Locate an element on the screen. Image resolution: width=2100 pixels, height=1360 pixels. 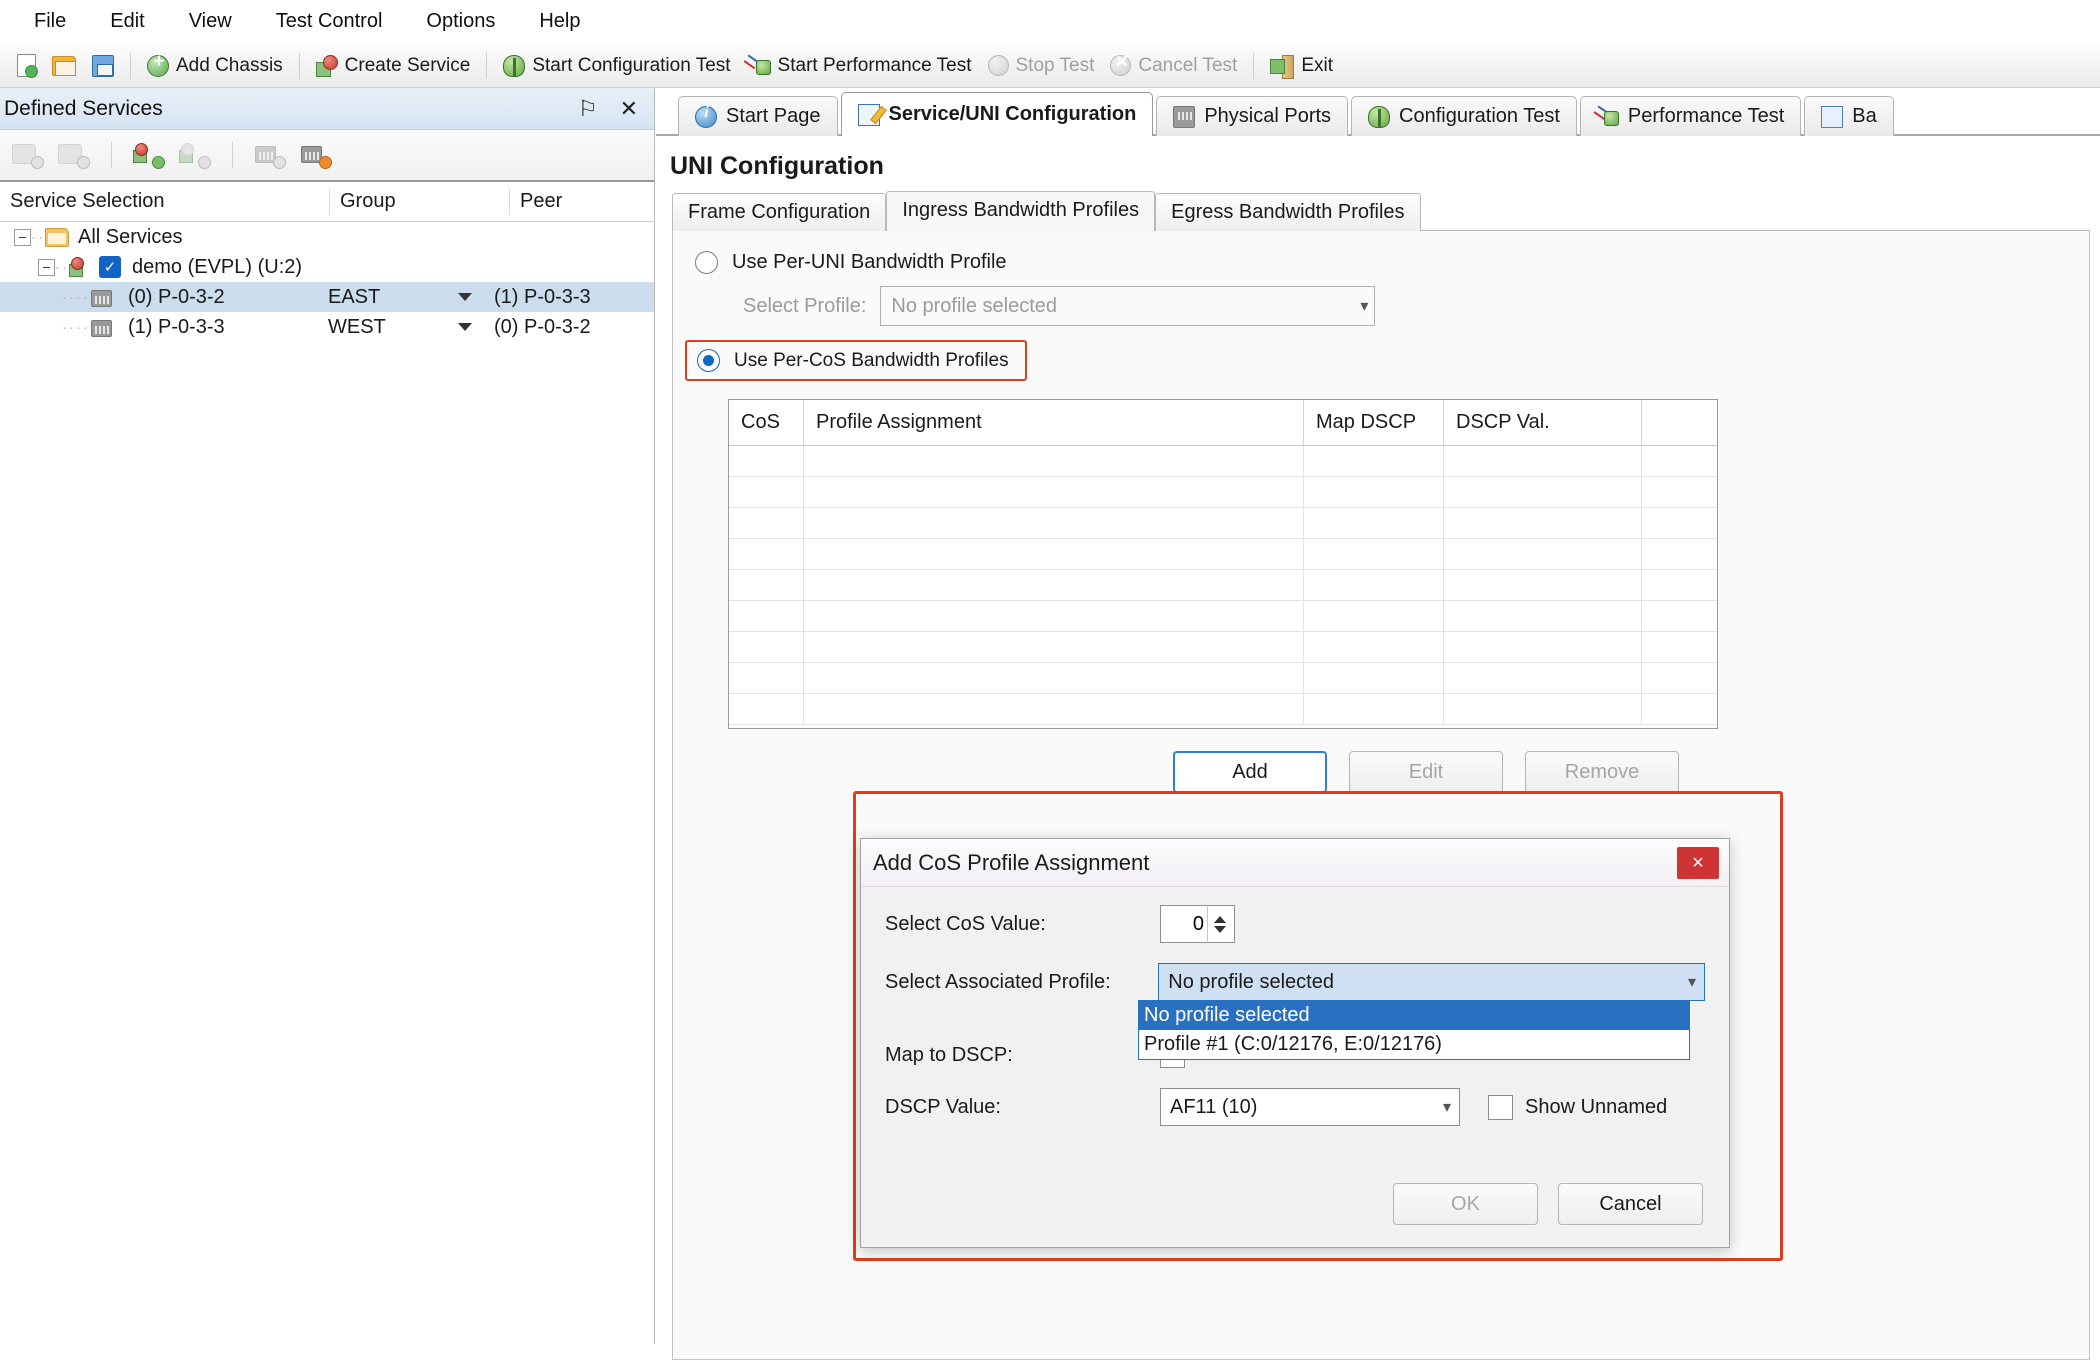
per-cos-radio-row: Use Per-CoS Bandwidth Profiles is located at coordinates (1381, 353).